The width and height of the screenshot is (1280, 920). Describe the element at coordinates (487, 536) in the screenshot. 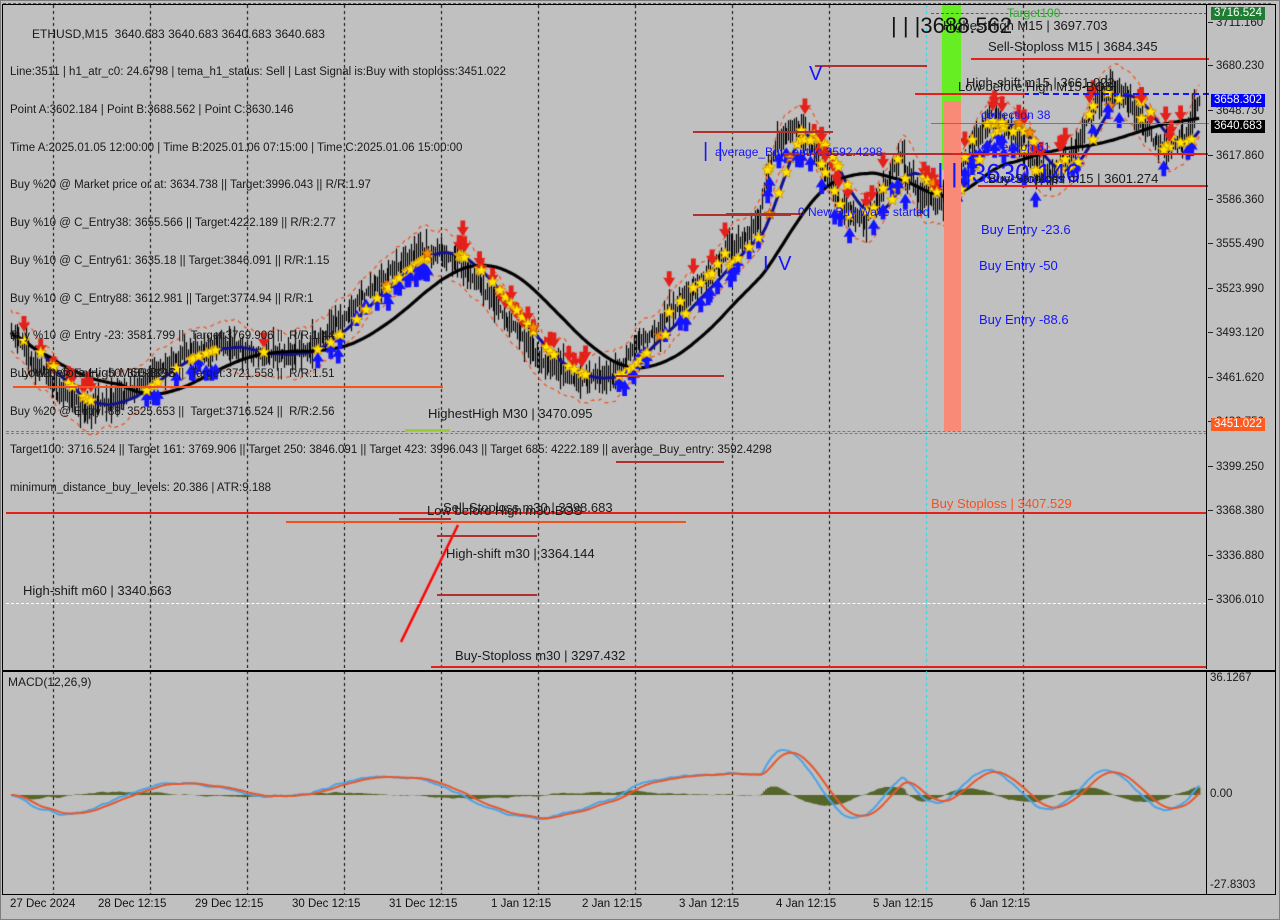

I see `level-line-high-shift-m30-line` at that location.